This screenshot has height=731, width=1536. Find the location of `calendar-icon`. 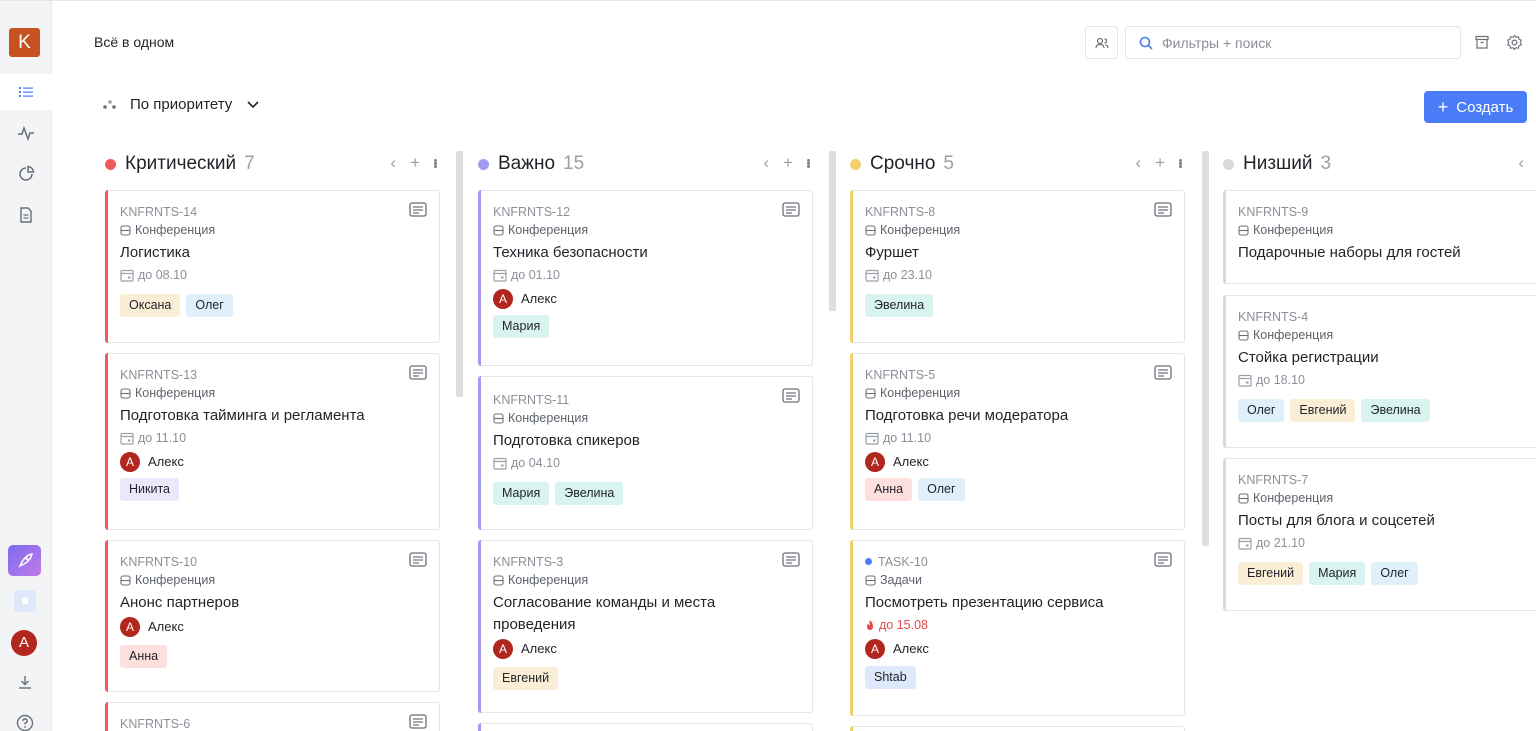

calendar-icon is located at coordinates (1245, 380).